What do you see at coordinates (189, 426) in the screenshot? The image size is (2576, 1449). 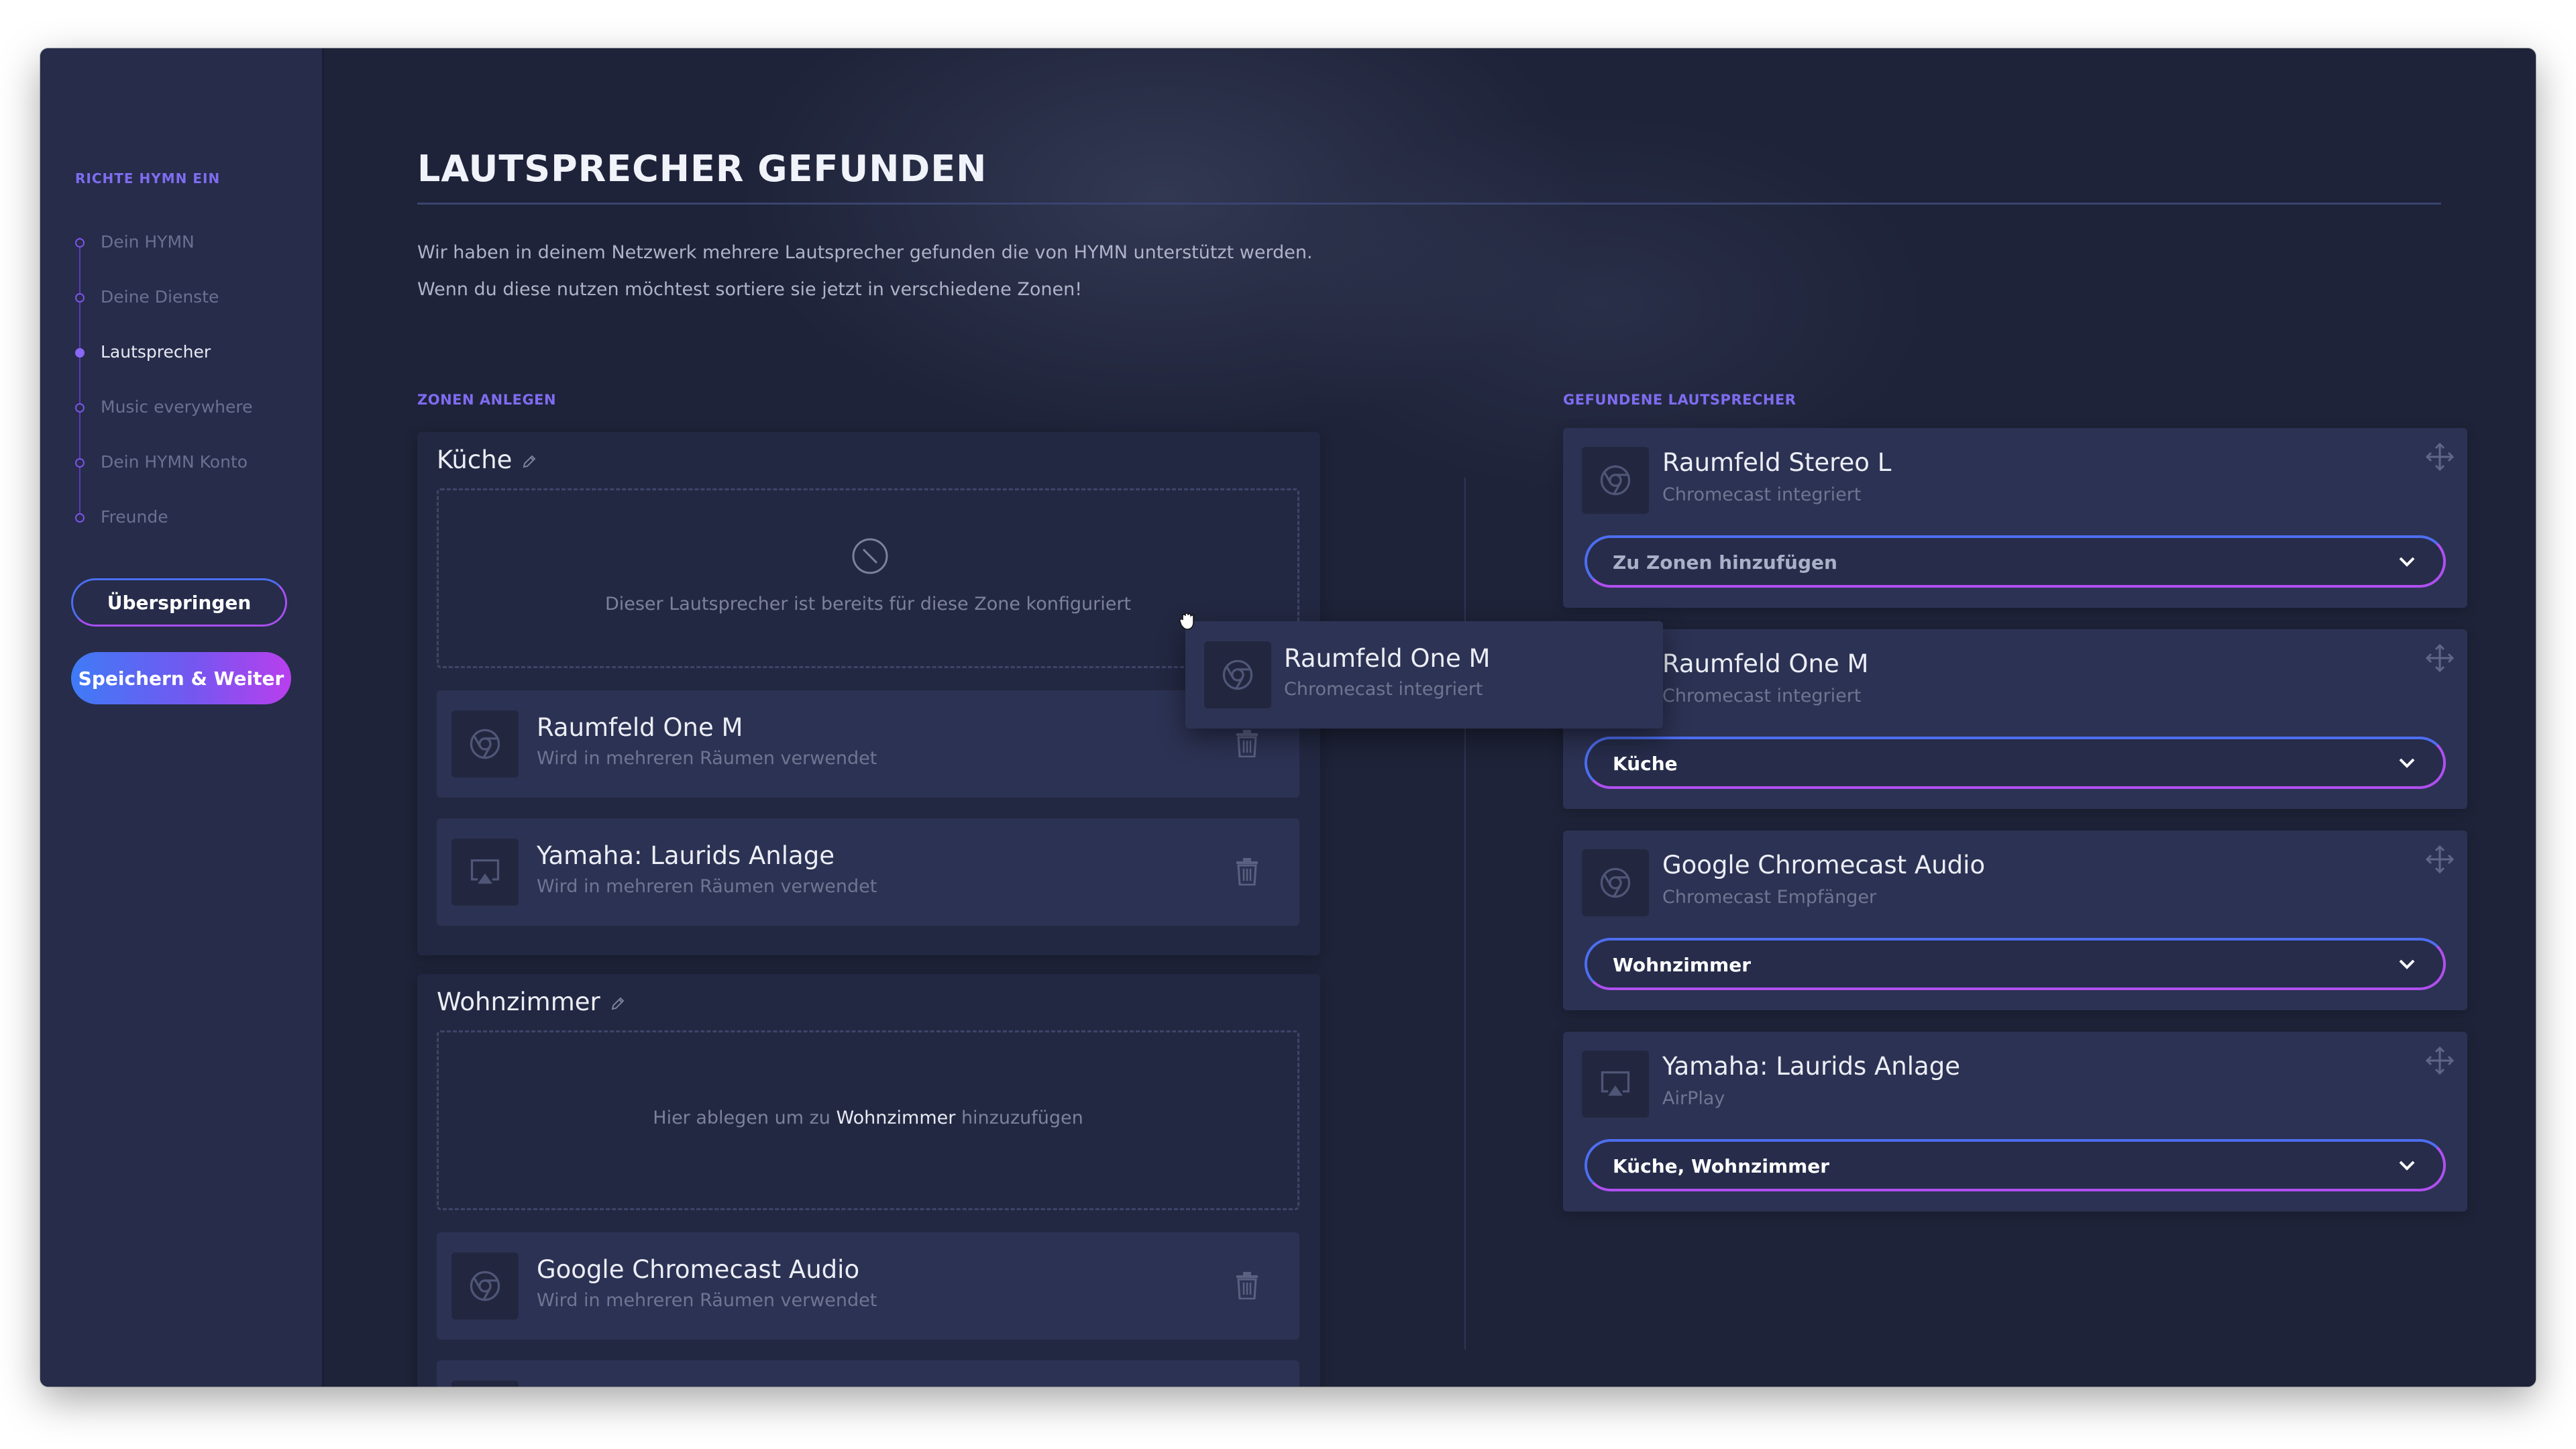 I see `step-music-everywhere: Music everywhere` at bounding box center [189, 426].